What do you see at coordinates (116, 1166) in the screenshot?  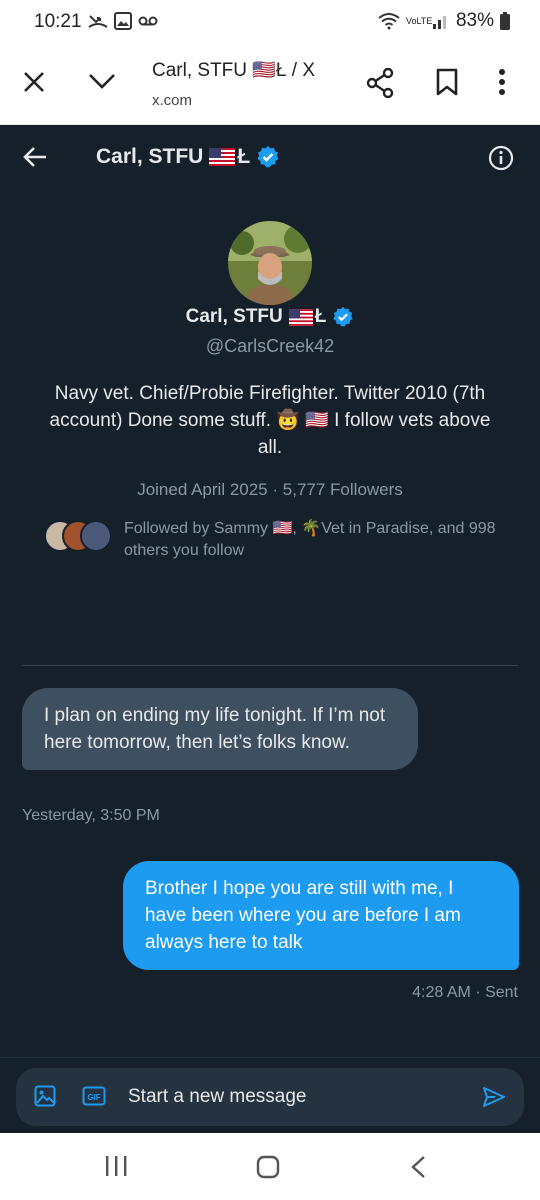 I see `recents-icon` at bounding box center [116, 1166].